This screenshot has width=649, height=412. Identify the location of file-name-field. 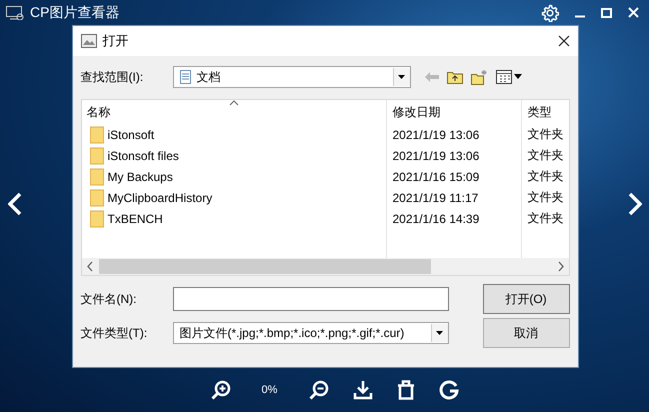
(310, 299).